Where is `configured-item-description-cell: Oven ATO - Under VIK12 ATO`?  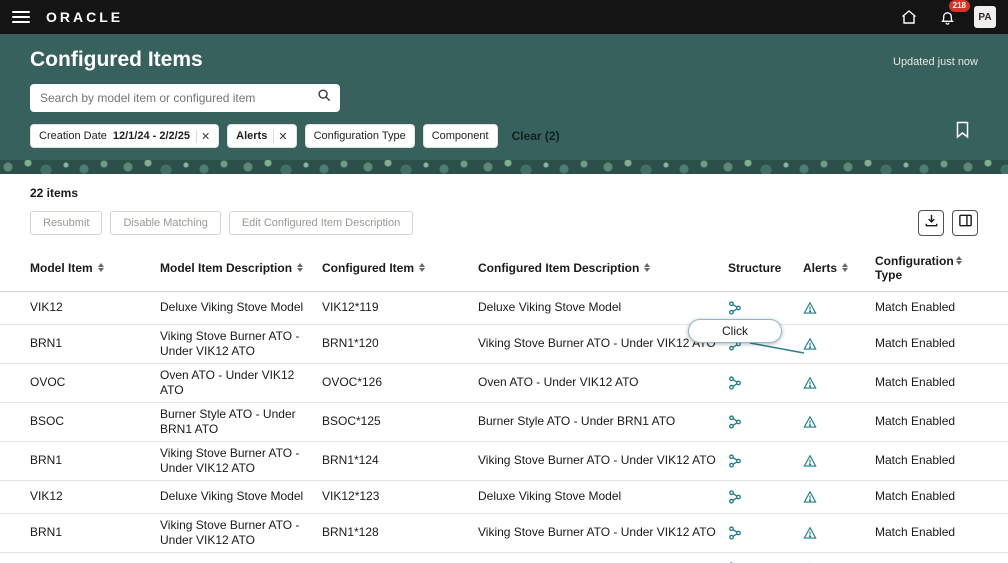 configured-item-description-cell: Oven ATO - Under VIK12 ATO is located at coordinates (558, 382).